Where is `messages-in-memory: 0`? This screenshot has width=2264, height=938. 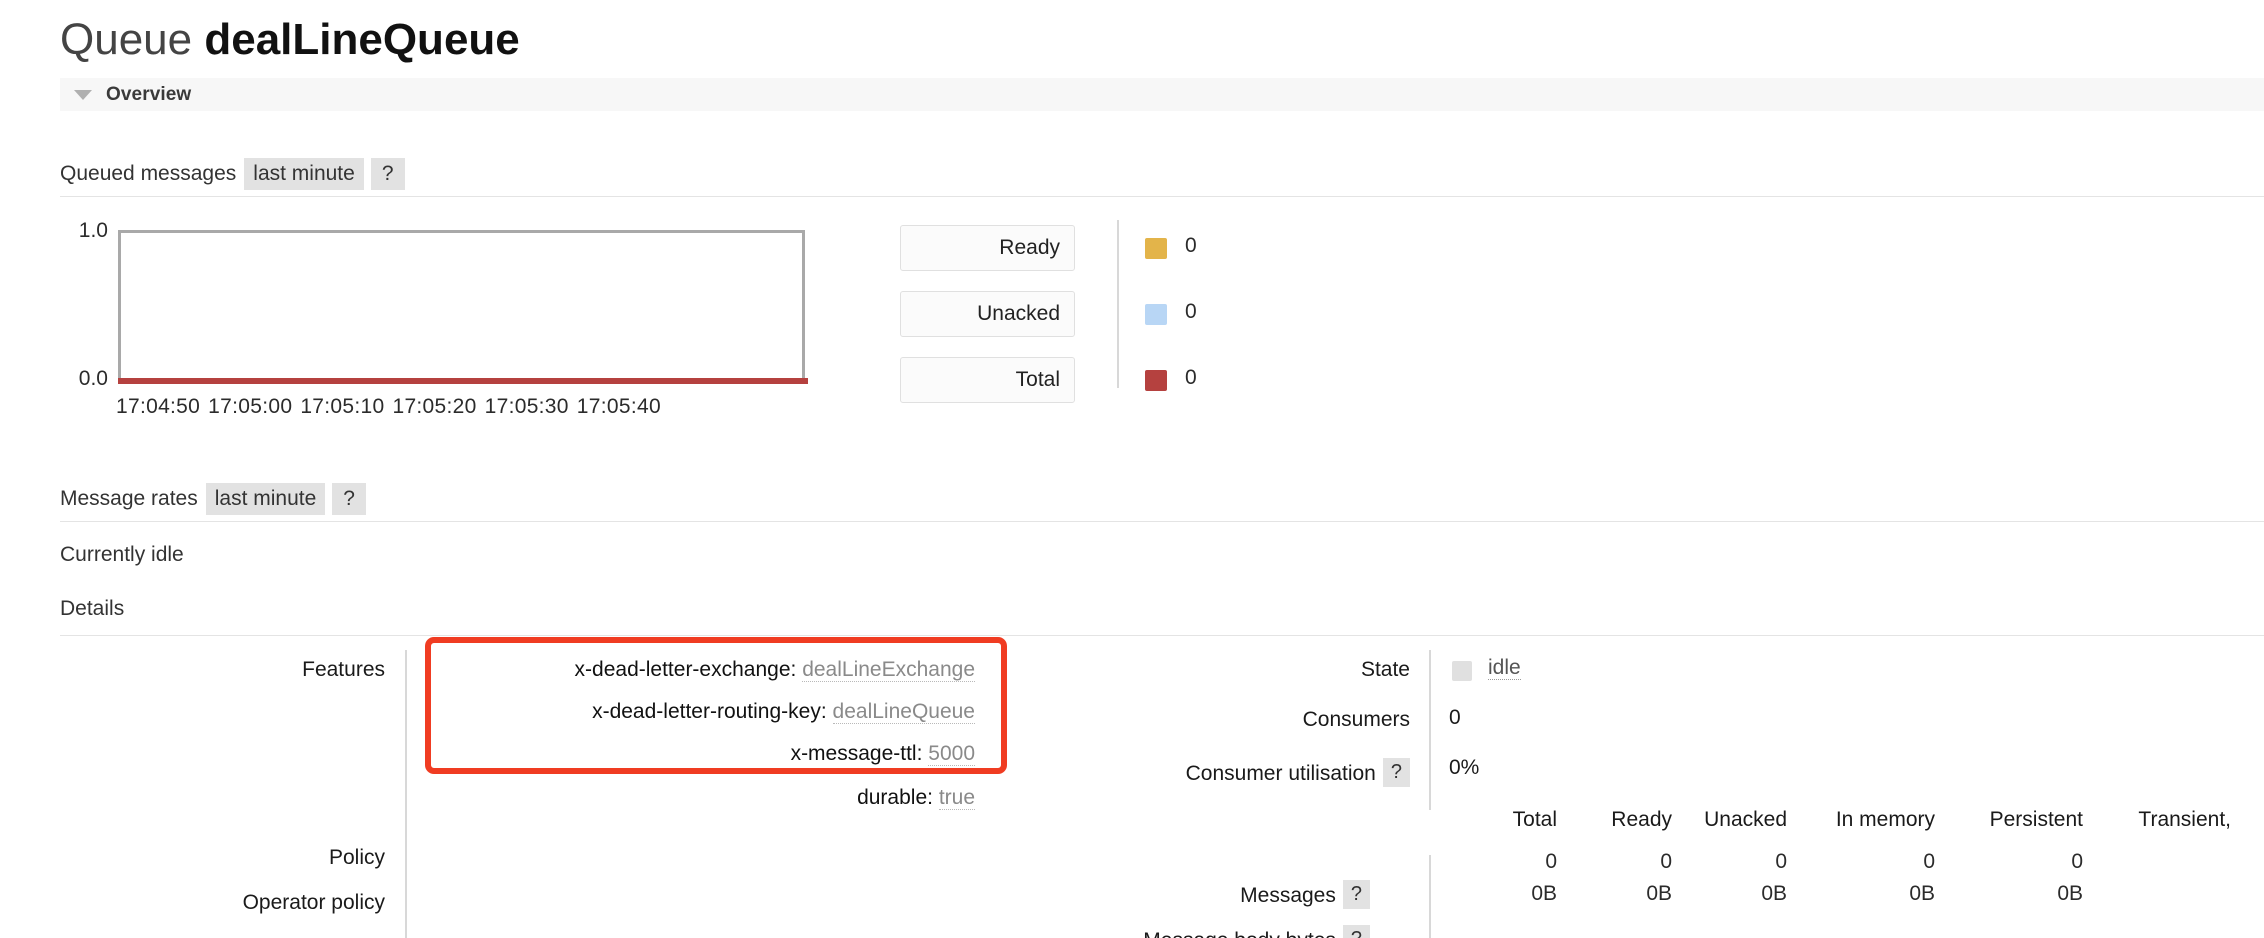
messages-in-memory: 0 is located at coordinates (1929, 861).